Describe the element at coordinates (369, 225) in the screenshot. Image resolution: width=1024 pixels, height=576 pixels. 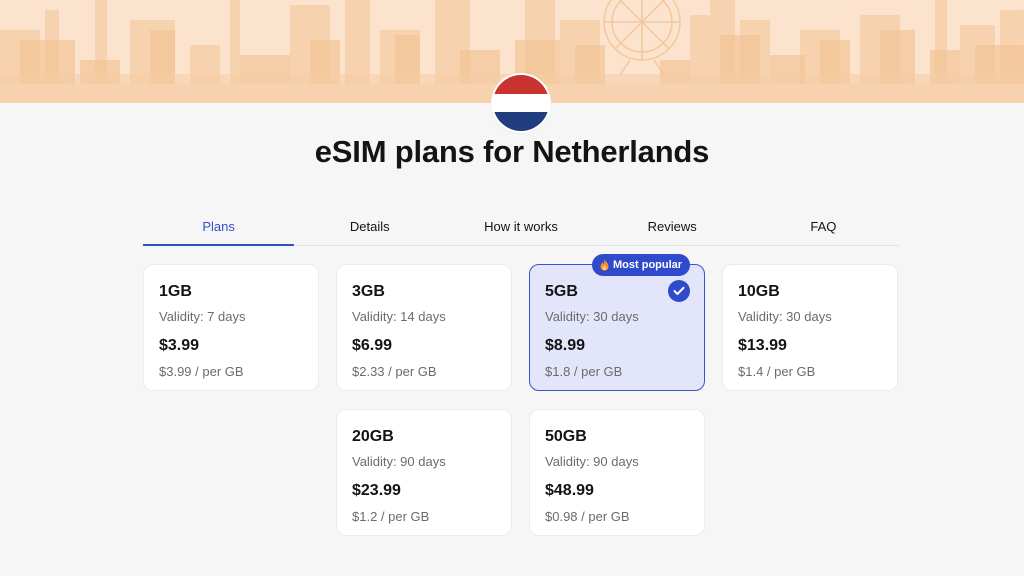
I see `tab-details: Details` at that location.